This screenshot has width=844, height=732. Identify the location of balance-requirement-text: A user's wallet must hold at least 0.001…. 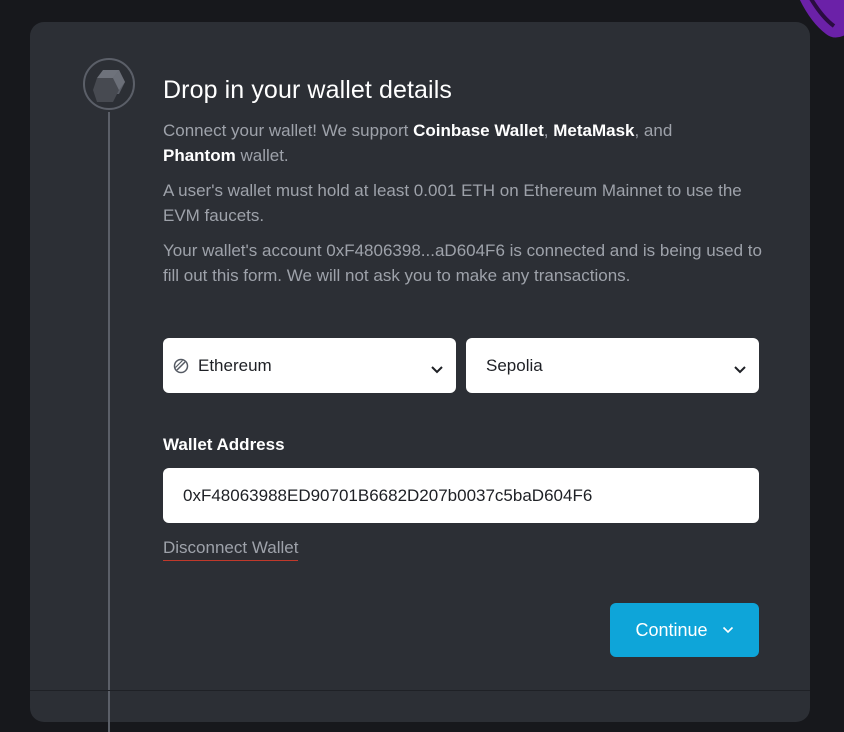
(452, 203).